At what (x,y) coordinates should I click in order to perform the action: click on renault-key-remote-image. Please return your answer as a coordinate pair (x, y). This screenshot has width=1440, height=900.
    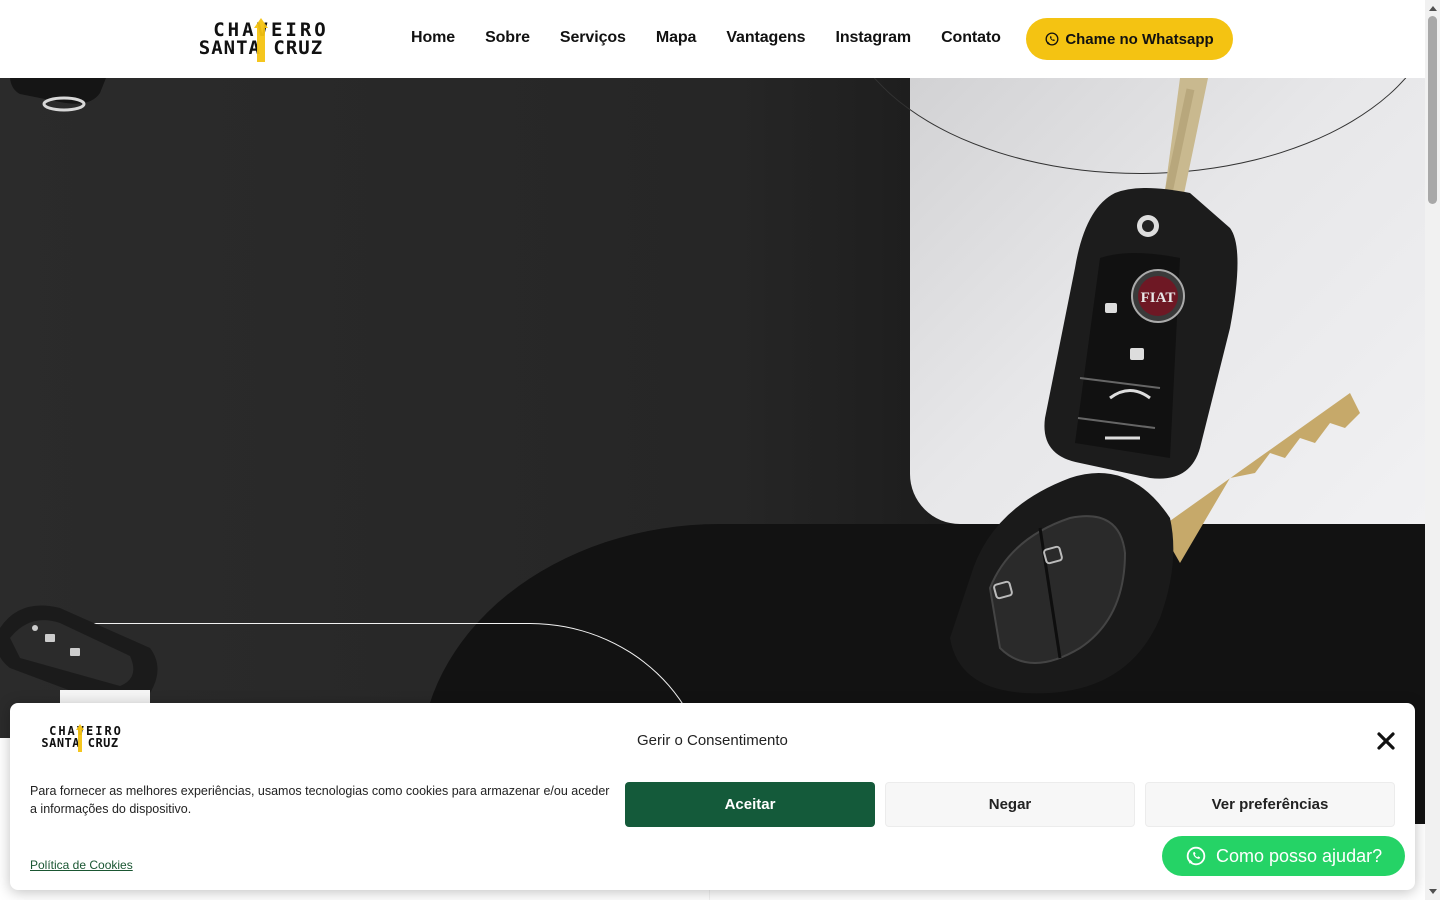
    Looking at the image, I should click on (1155, 543).